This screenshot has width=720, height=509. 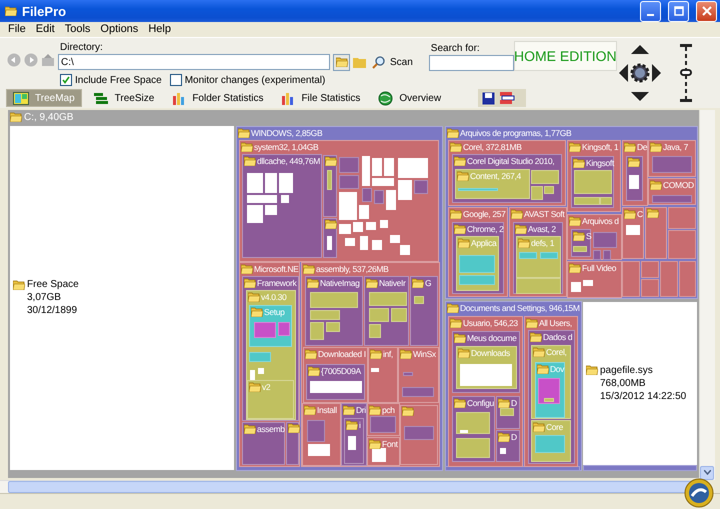 I want to click on minimize-button, so click(x=650, y=11).